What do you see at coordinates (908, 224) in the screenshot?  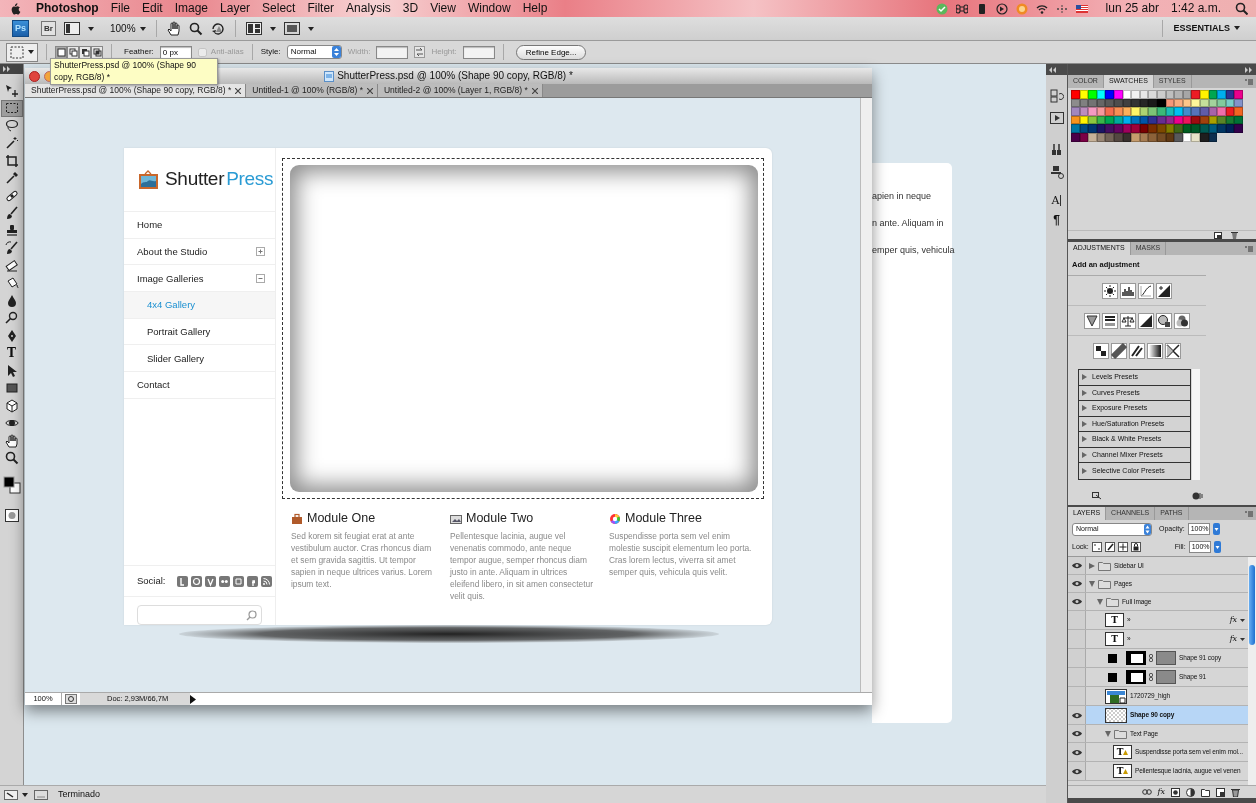 I see `body-text: n ante. Aliquam in` at bounding box center [908, 224].